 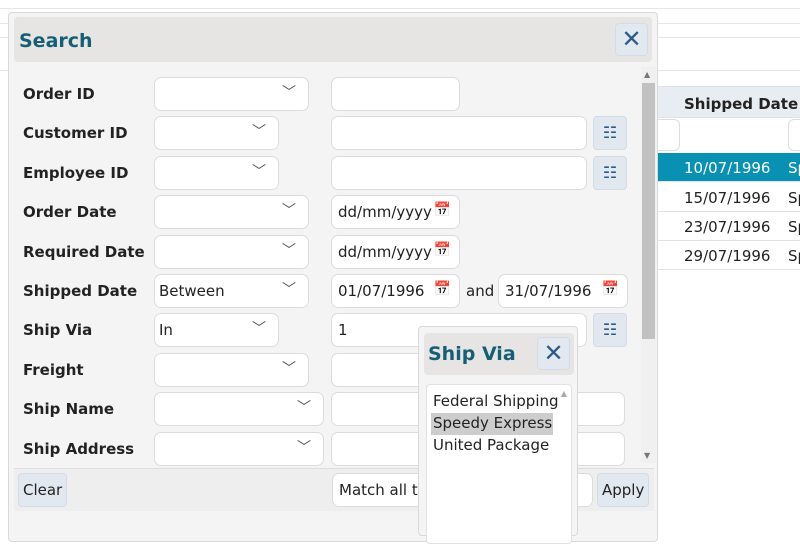 I want to click on and-label: and, so click(x=480, y=291).